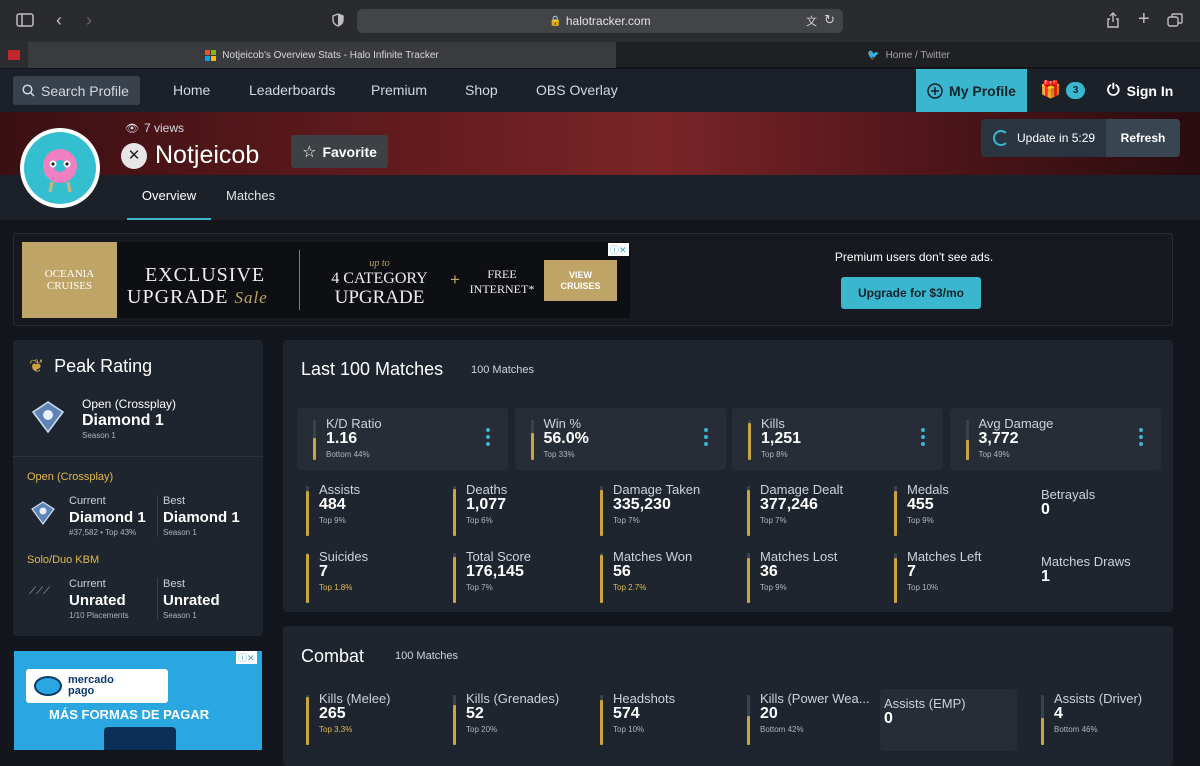 The image size is (1200, 766). Describe the element at coordinates (1063, 90) in the screenshot. I see `gift-button: 🎁 3` at that location.